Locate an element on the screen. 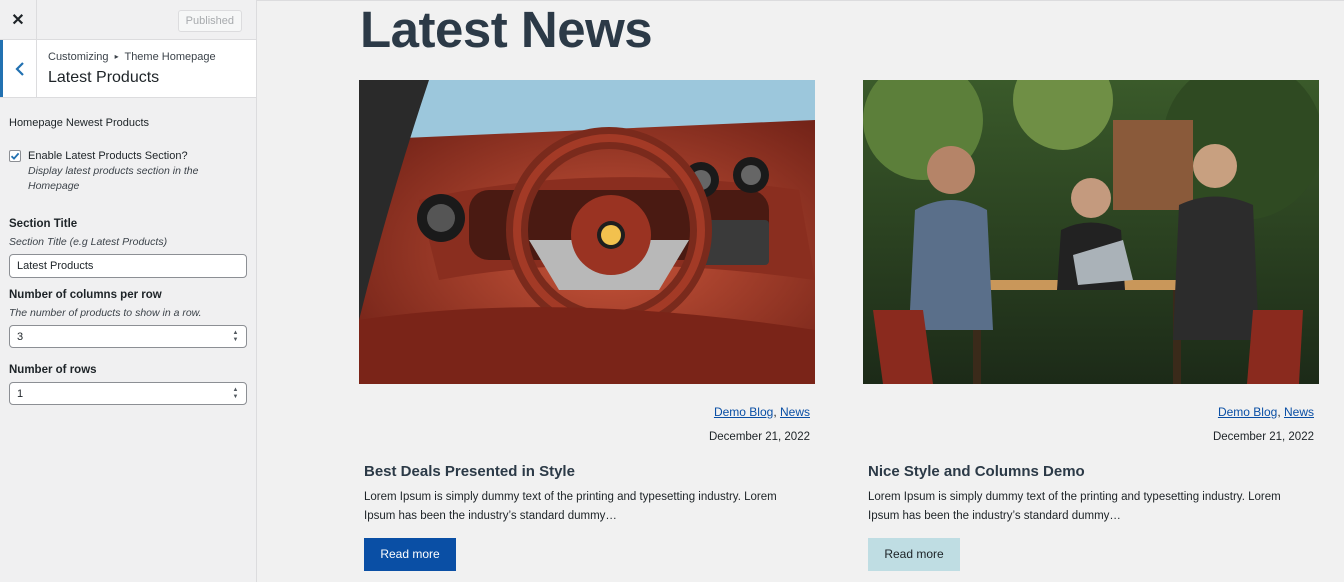 The width and height of the screenshot is (1344, 582). group-title: Homepage Newest Products is located at coordinates (79, 123).